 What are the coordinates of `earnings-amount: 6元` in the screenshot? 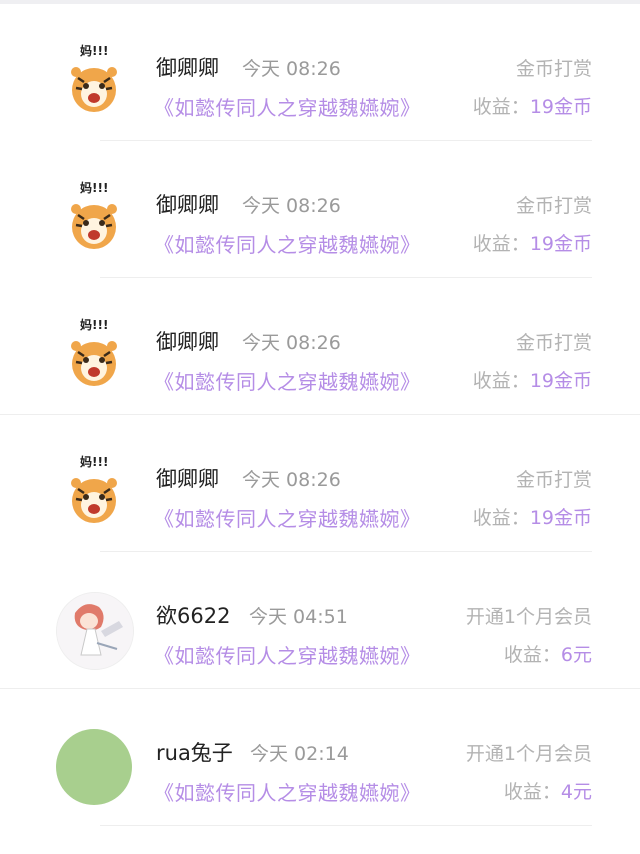 It's located at (576, 655).